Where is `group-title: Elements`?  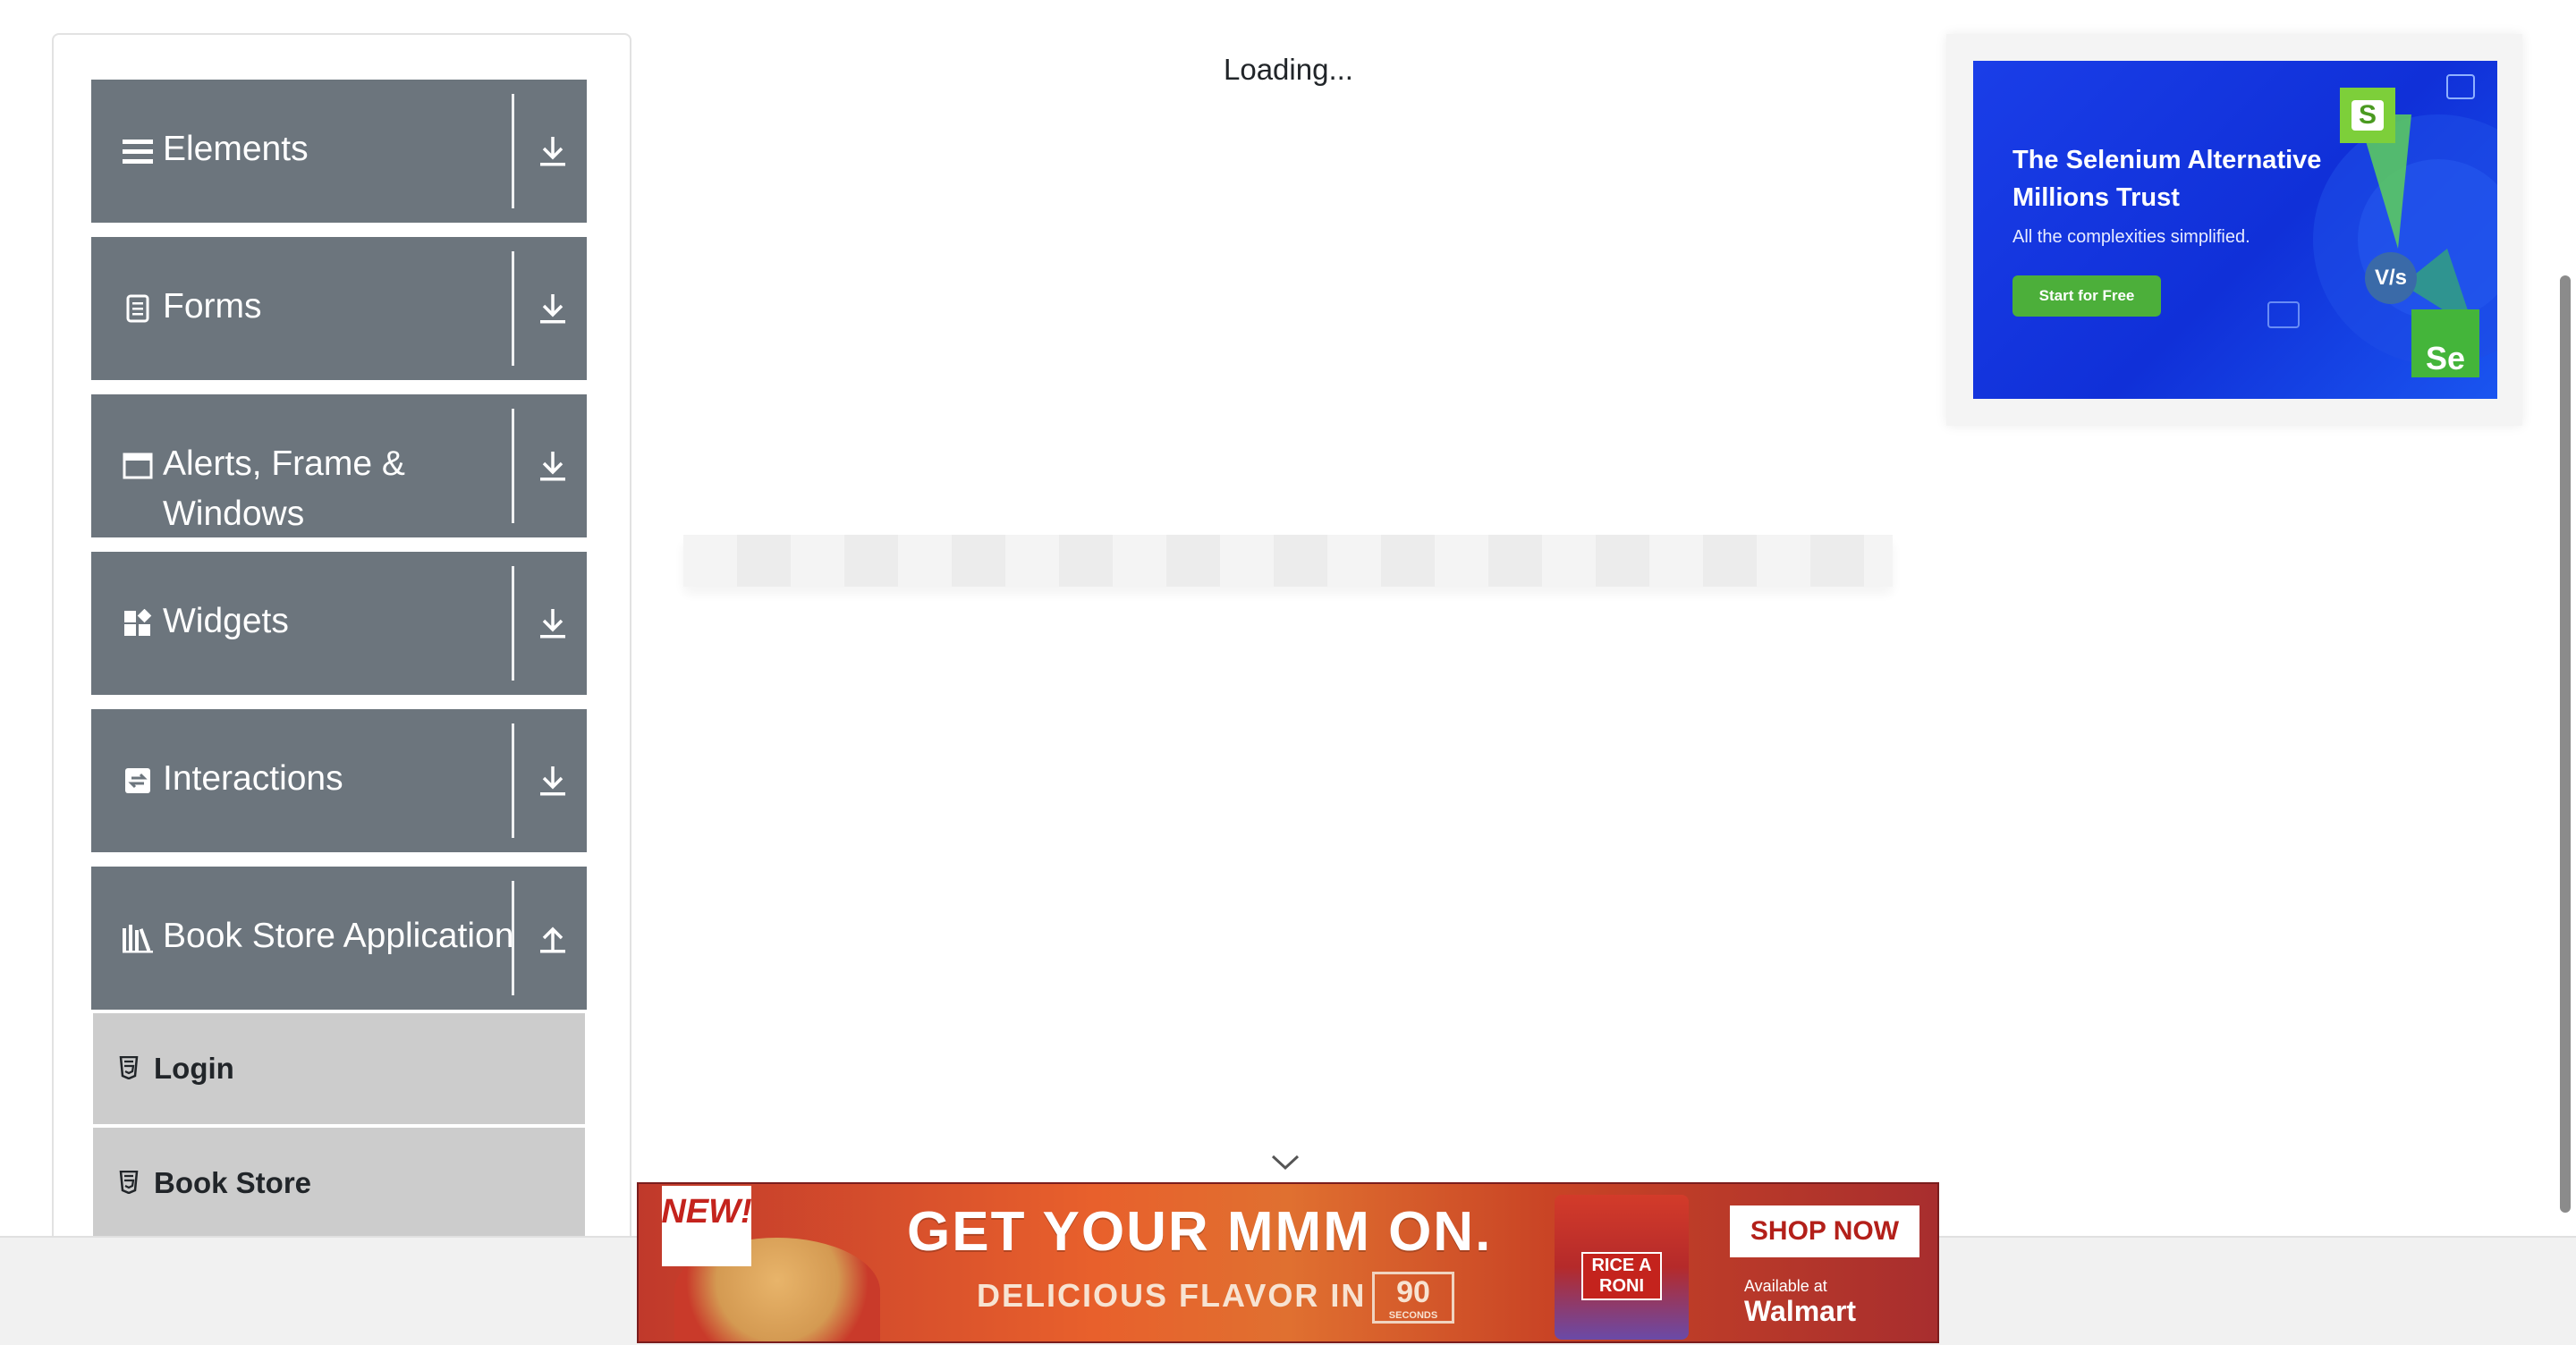
group-title: Elements is located at coordinates (236, 149).